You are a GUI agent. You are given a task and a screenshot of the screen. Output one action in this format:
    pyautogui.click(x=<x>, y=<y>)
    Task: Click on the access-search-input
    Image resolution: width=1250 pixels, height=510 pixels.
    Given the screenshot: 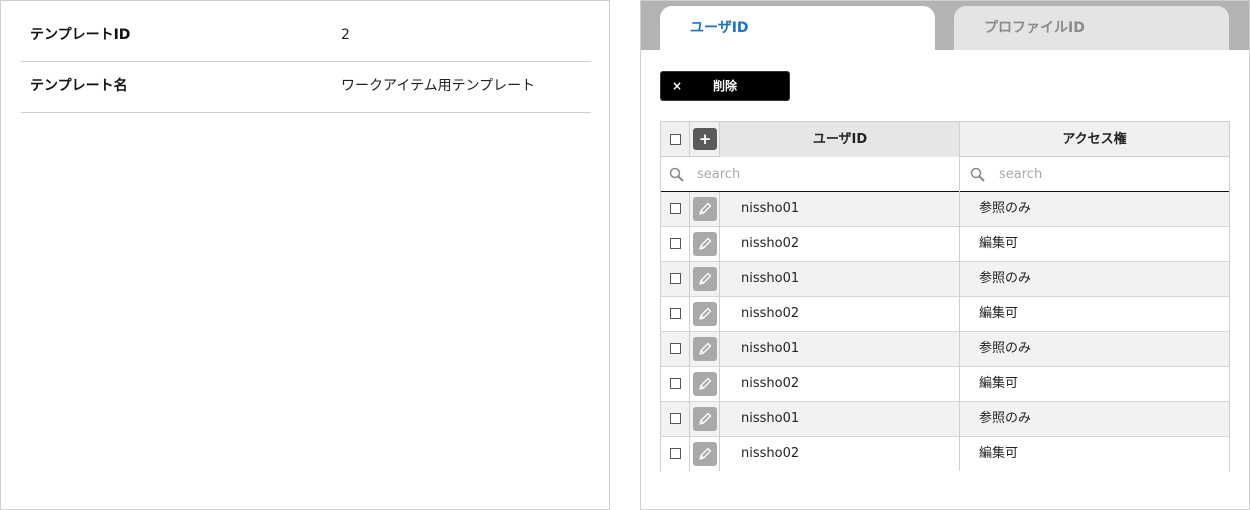 What is the action you would take?
    pyautogui.click(x=1109, y=174)
    